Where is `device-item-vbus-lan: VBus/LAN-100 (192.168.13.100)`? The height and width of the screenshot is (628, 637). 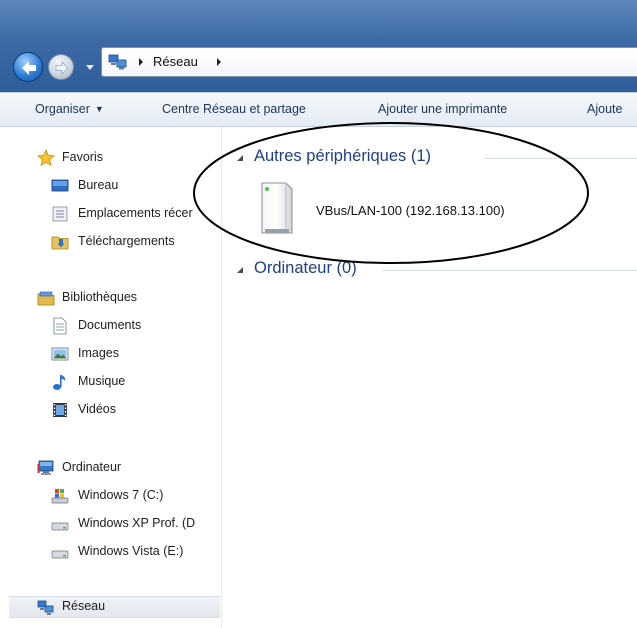
device-item-vbus-lan: VBus/LAN-100 (192.168.13.100) is located at coordinates (406, 208).